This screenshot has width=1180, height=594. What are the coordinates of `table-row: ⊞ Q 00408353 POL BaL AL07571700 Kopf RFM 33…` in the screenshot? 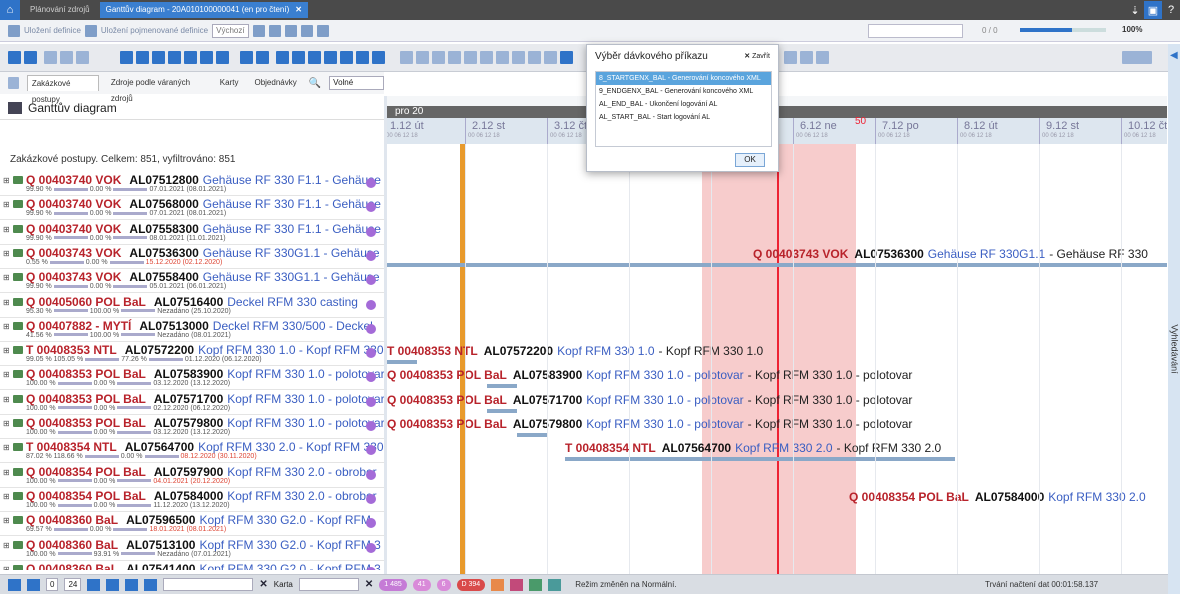 It's located at (192, 403).